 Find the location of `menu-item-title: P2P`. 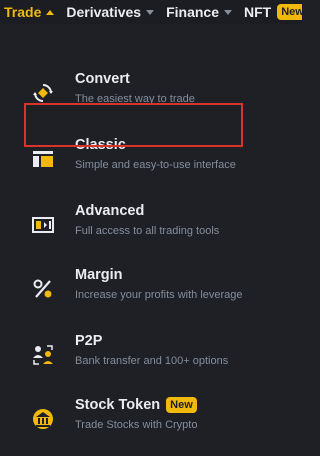

menu-item-title: P2P is located at coordinates (89, 341).